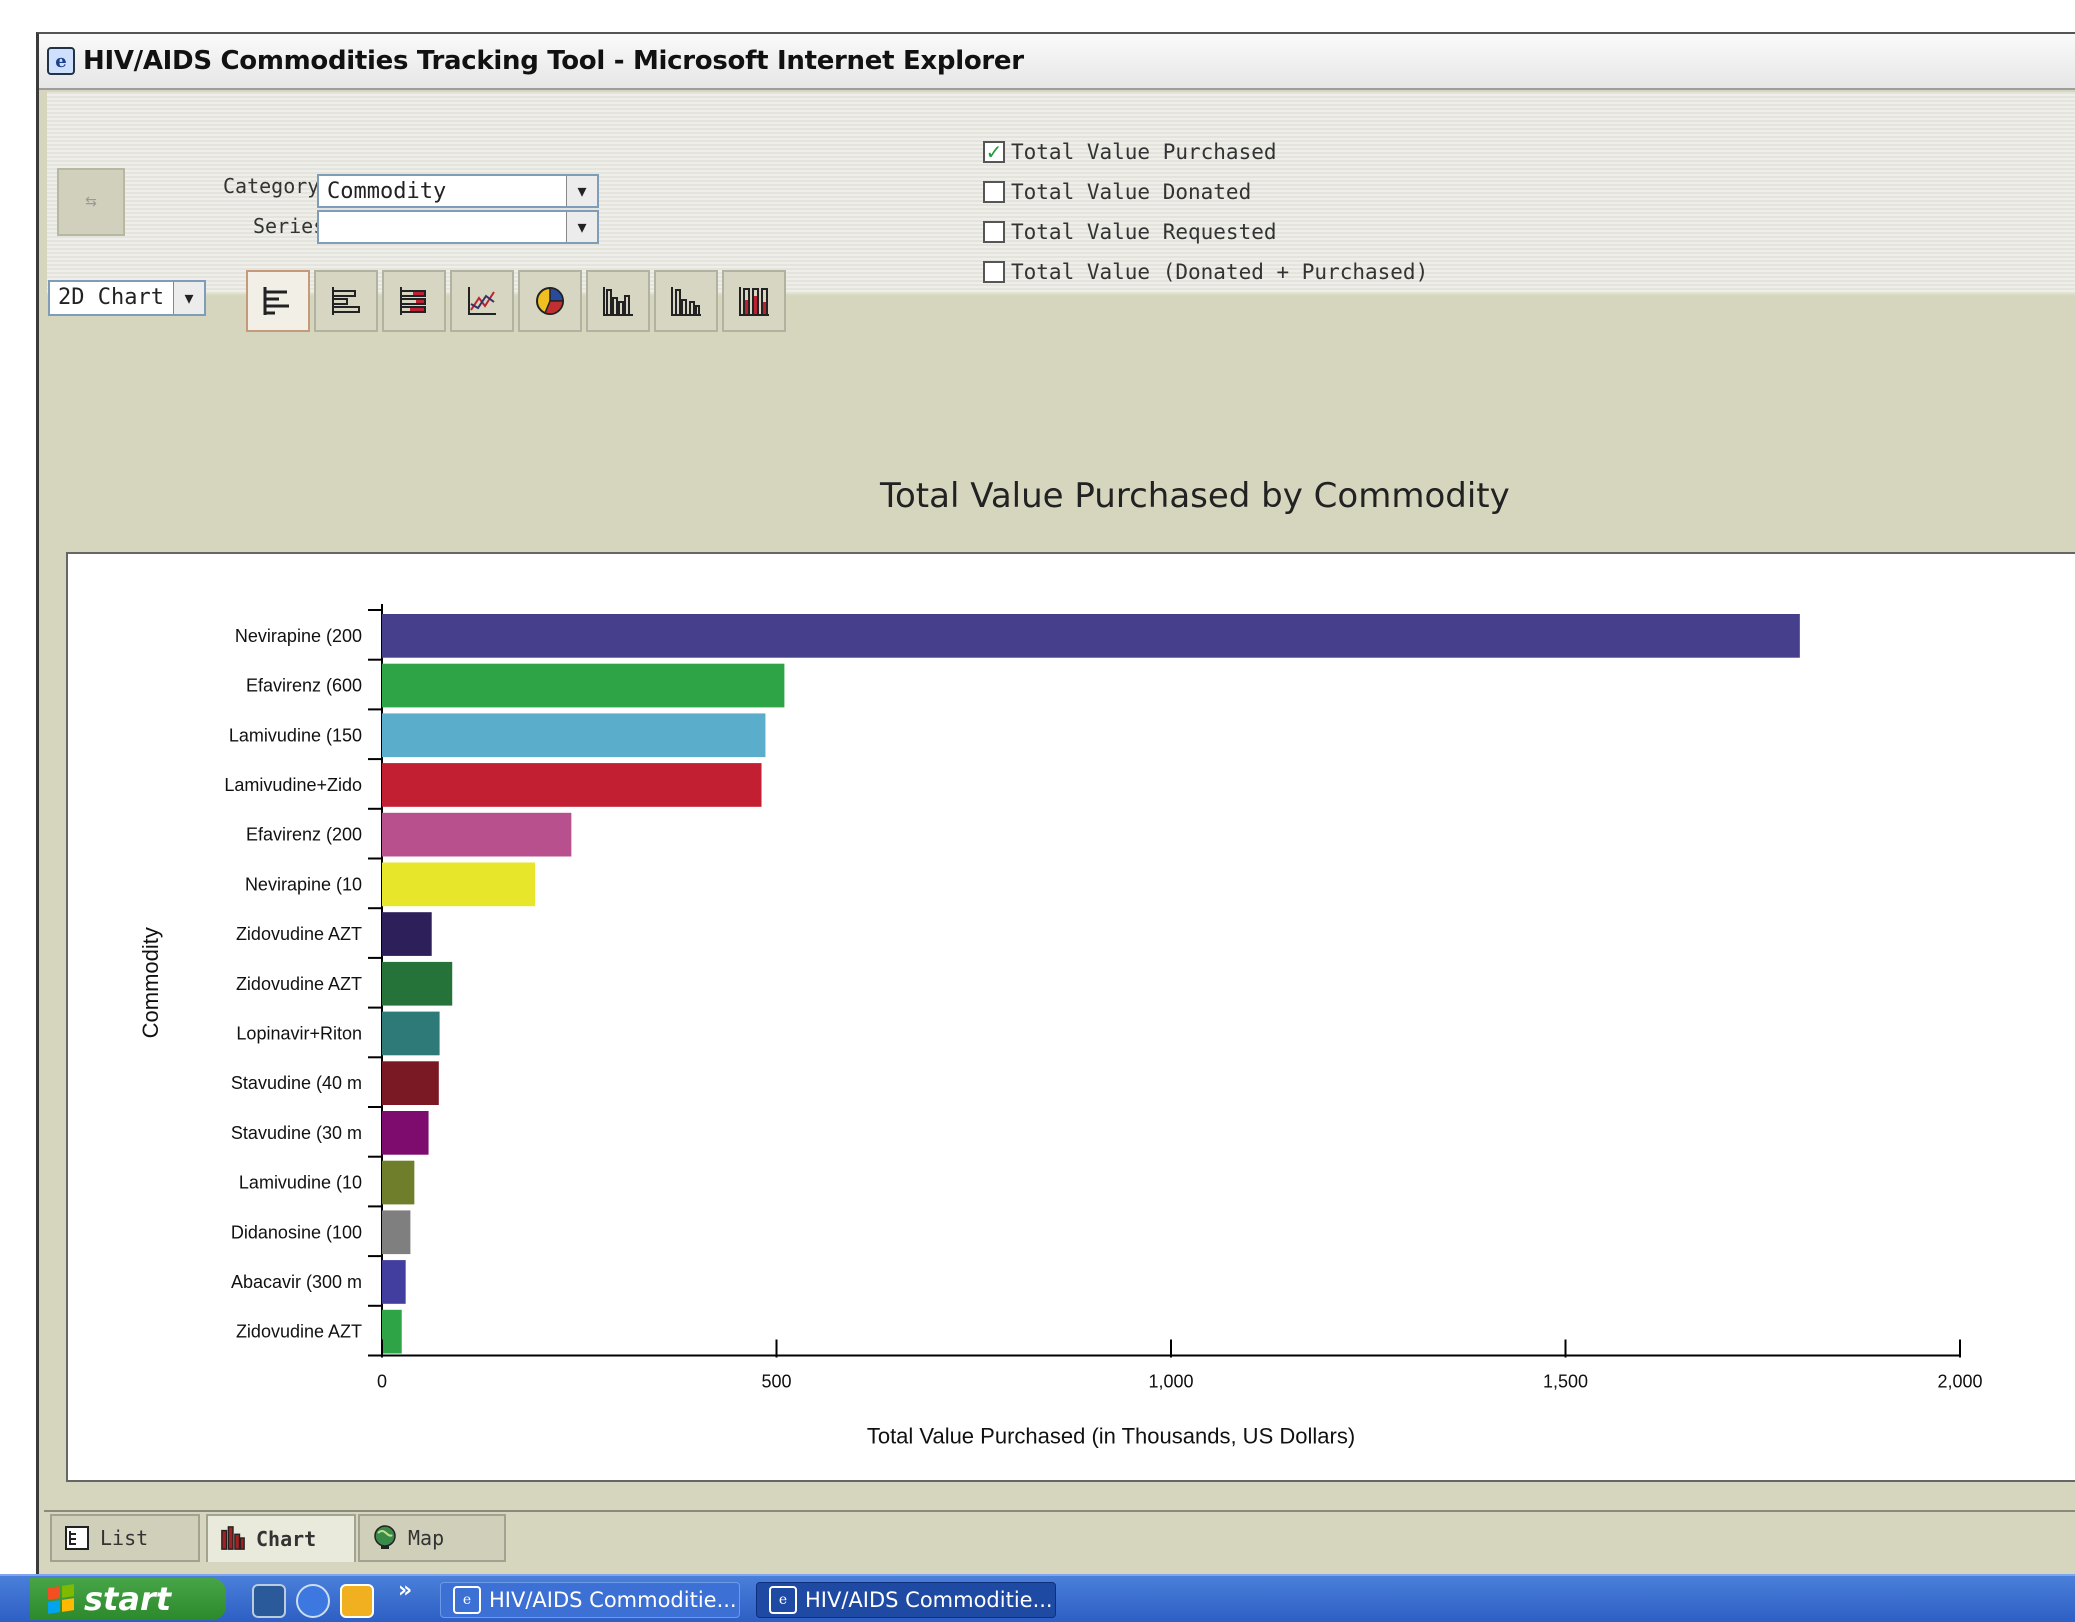 The image size is (2075, 1622). Describe the element at coordinates (618, 301) in the screenshot. I see `column-chart-button` at that location.